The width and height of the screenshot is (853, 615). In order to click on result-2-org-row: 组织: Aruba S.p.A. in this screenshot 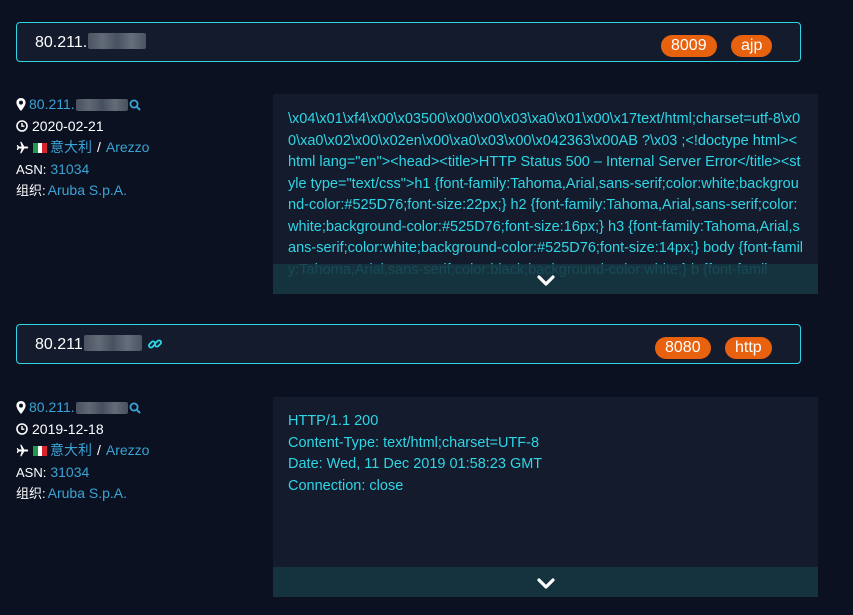, I will do `click(82, 494)`.